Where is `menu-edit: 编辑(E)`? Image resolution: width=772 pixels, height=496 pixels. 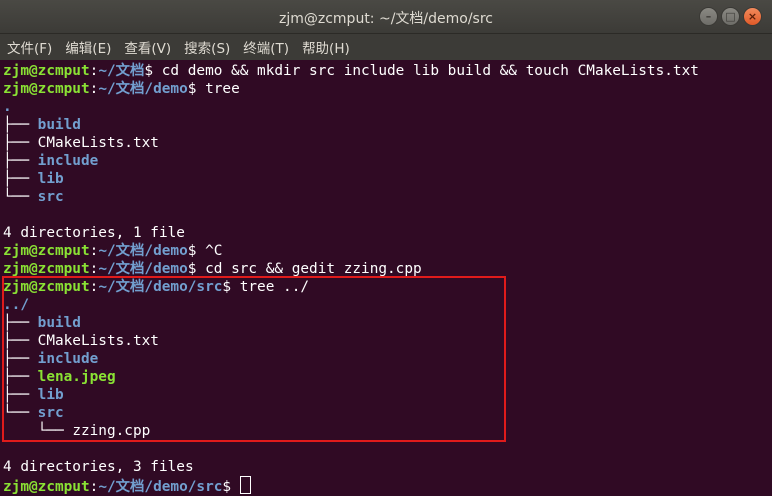 menu-edit: 编辑(E) is located at coordinates (87, 47).